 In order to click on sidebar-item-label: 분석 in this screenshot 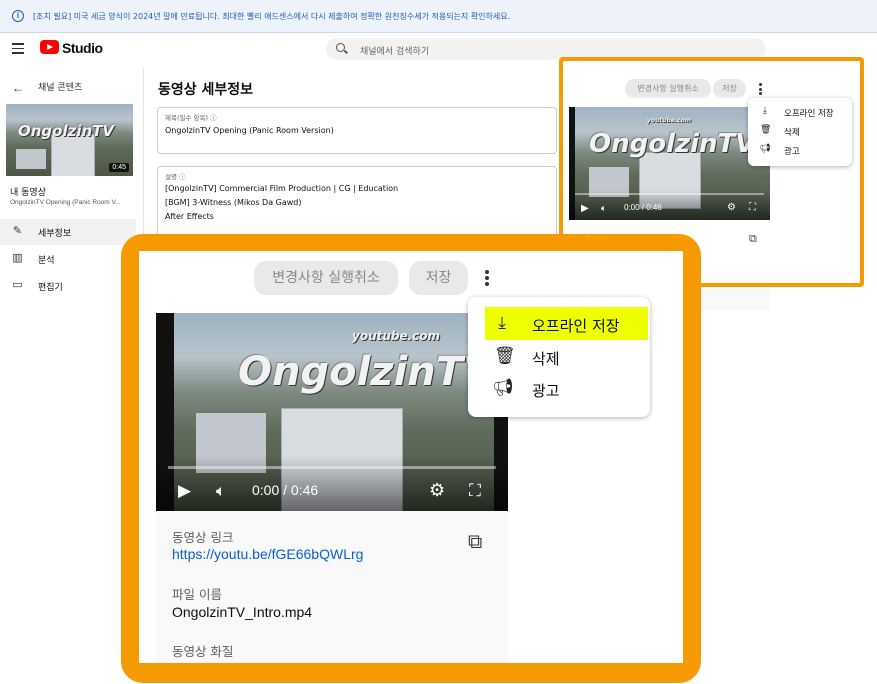, I will do `click(46, 261)`.